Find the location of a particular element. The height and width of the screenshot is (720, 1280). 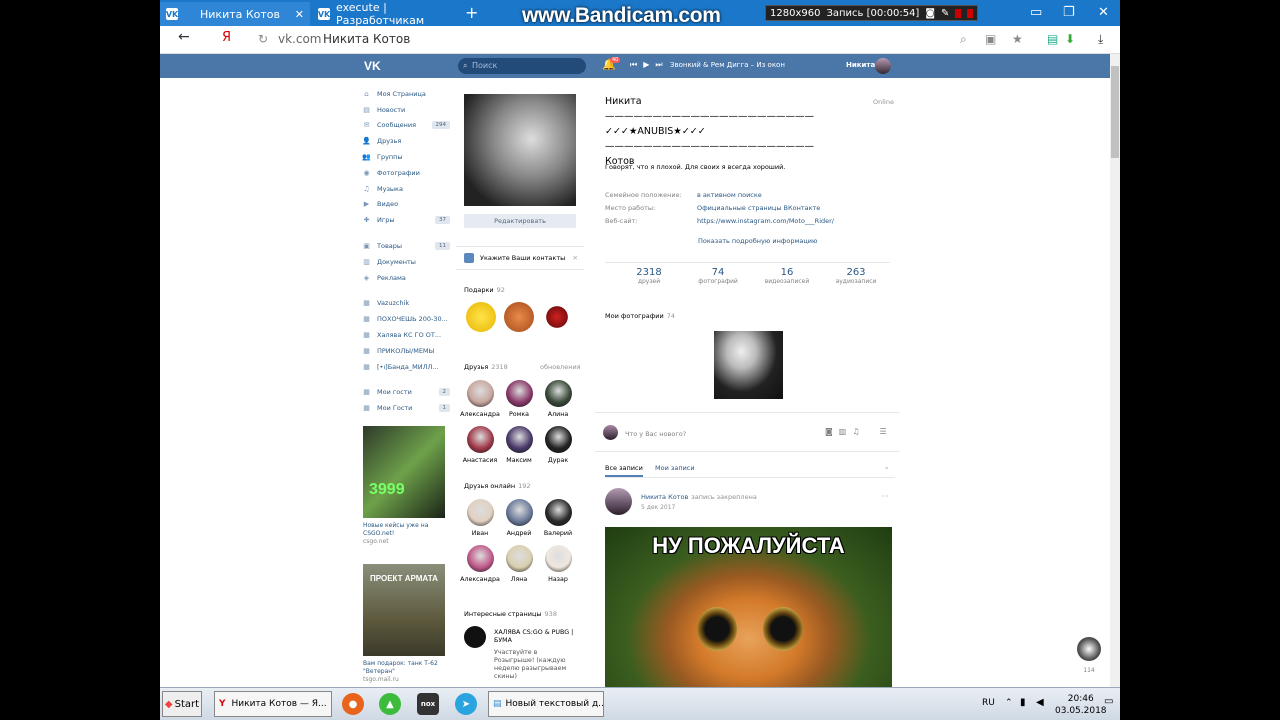

post-composer: Что у Вас нового? ◙ ▥ ♫ ☰ is located at coordinates (747, 432).